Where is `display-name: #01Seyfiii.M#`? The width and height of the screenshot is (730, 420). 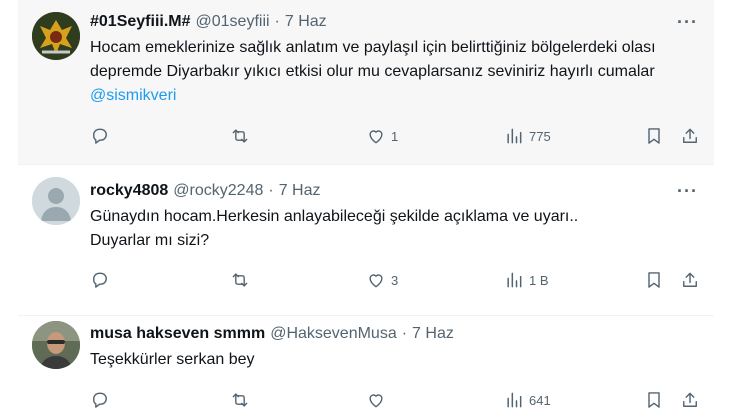 display-name: #01Seyfiii.M# is located at coordinates (140, 22).